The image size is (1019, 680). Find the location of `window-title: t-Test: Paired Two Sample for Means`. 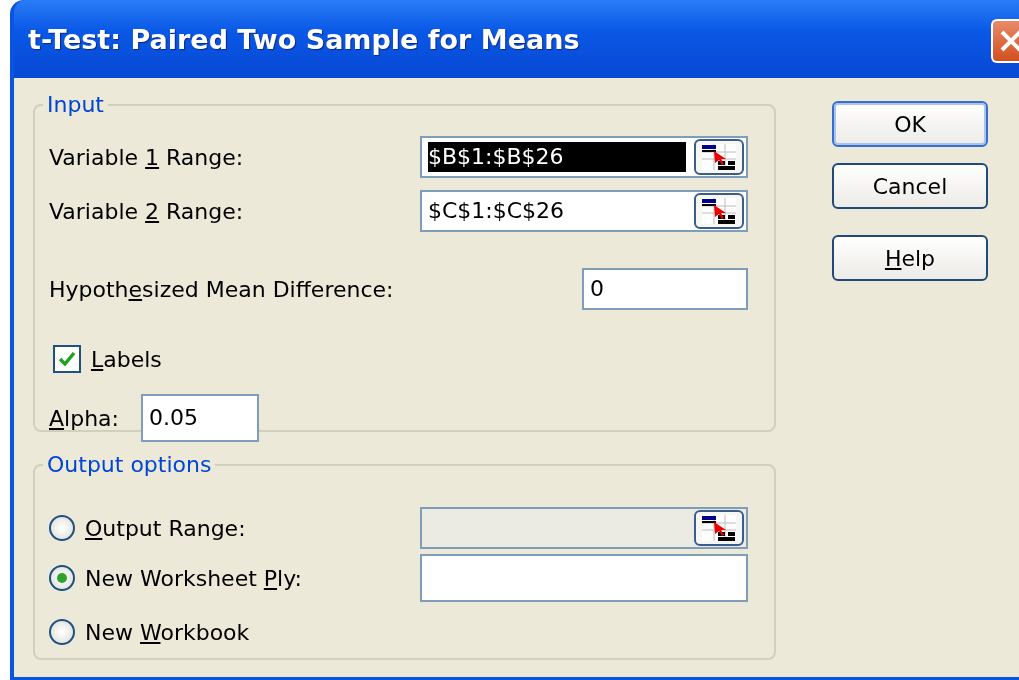

window-title: t-Test: Paired Two Sample for Means is located at coordinates (304, 39).